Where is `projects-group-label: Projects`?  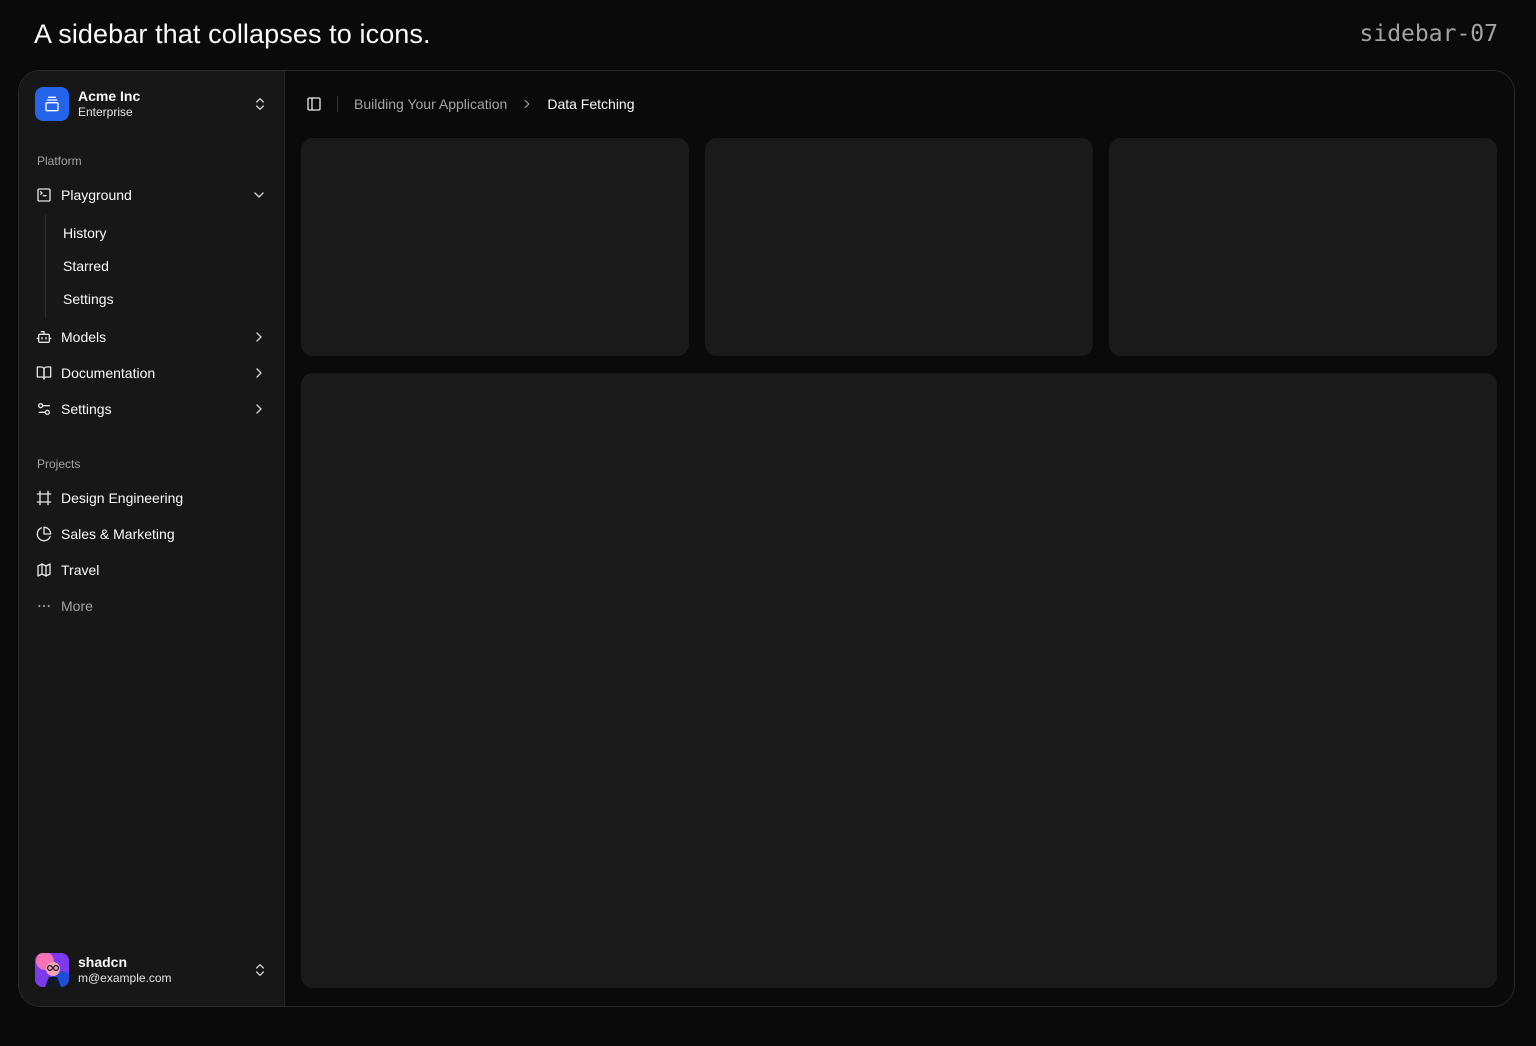 projects-group-label: Projects is located at coordinates (59, 464).